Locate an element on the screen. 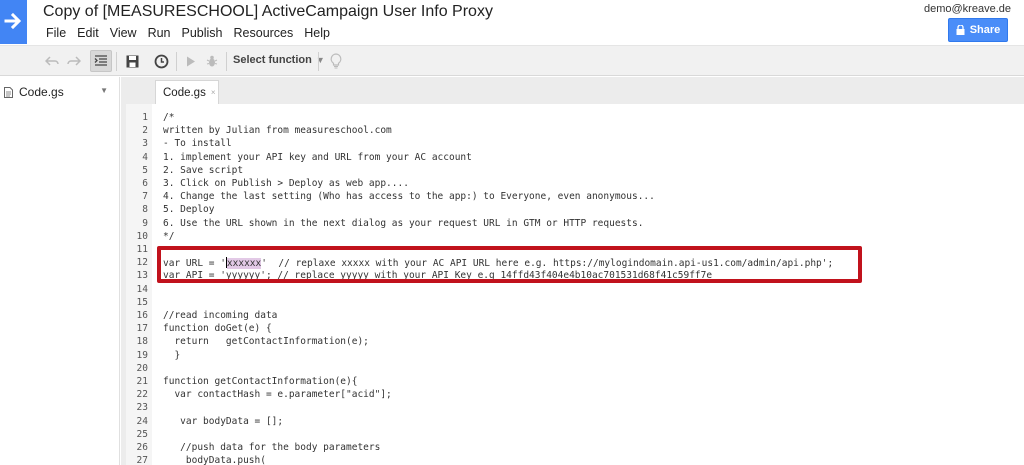 The image size is (1024, 465). indent-toggle-button is located at coordinates (101, 61).